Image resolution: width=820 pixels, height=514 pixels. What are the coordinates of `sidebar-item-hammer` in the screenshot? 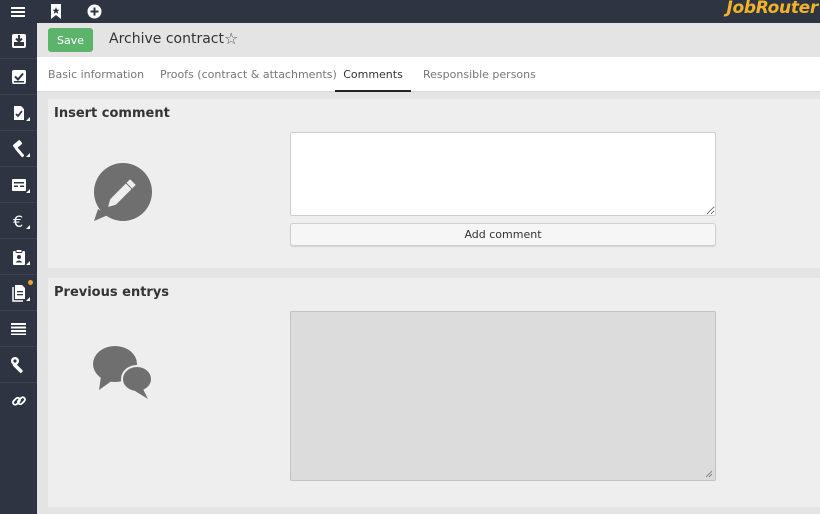 It's located at (18, 149).